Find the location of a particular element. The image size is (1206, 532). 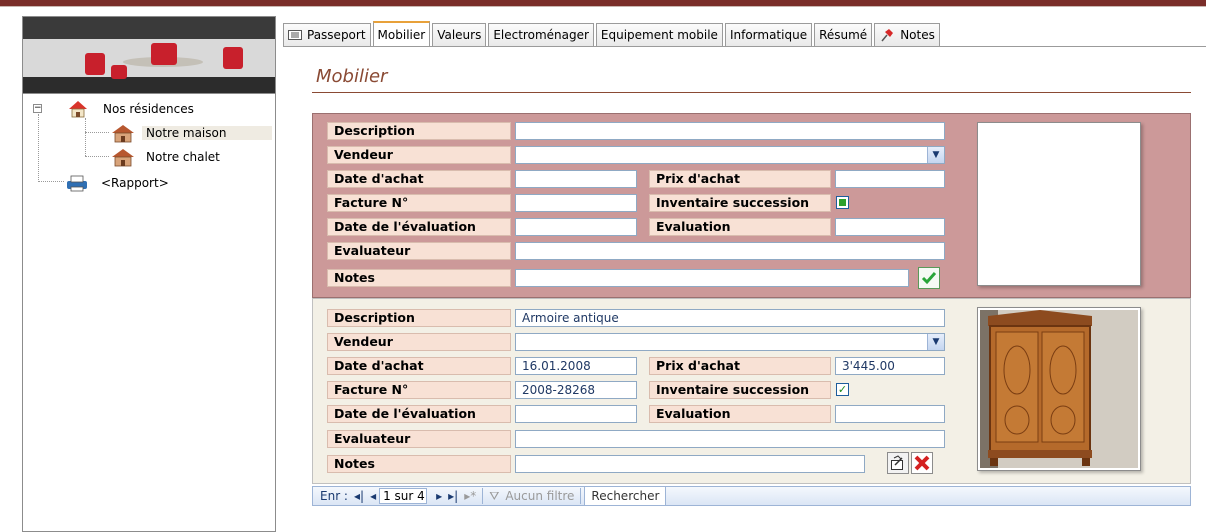

save-button is located at coordinates (929, 278).